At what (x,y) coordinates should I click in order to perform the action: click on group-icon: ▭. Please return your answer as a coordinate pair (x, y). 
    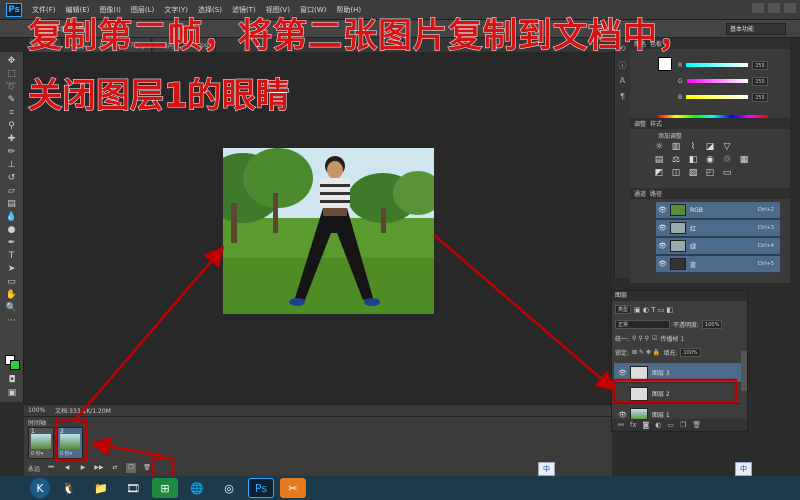
    Looking at the image, I should click on (670, 425).